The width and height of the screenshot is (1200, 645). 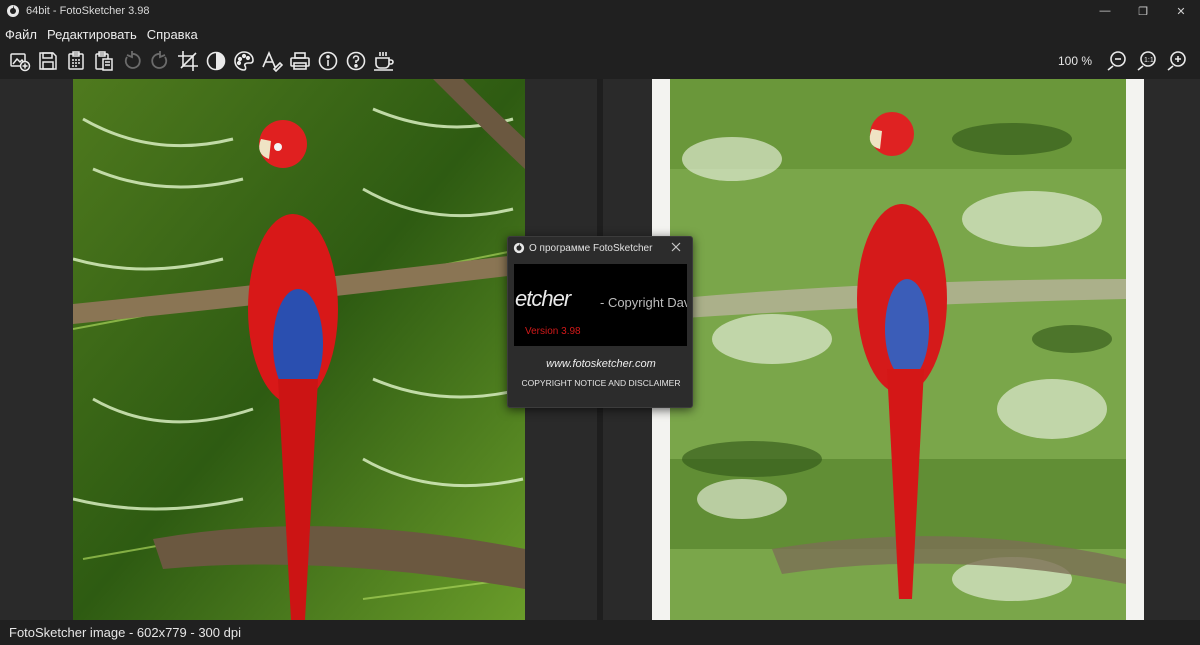 I want to click on print-icon, so click(x=300, y=61).